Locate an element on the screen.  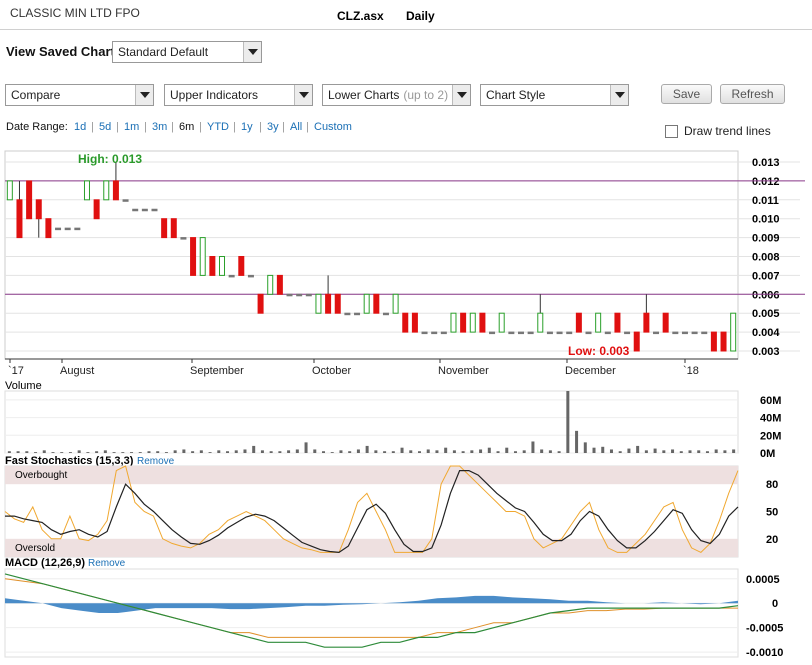
saved-chart-label: View Saved Chart: is located at coordinates (63, 51).